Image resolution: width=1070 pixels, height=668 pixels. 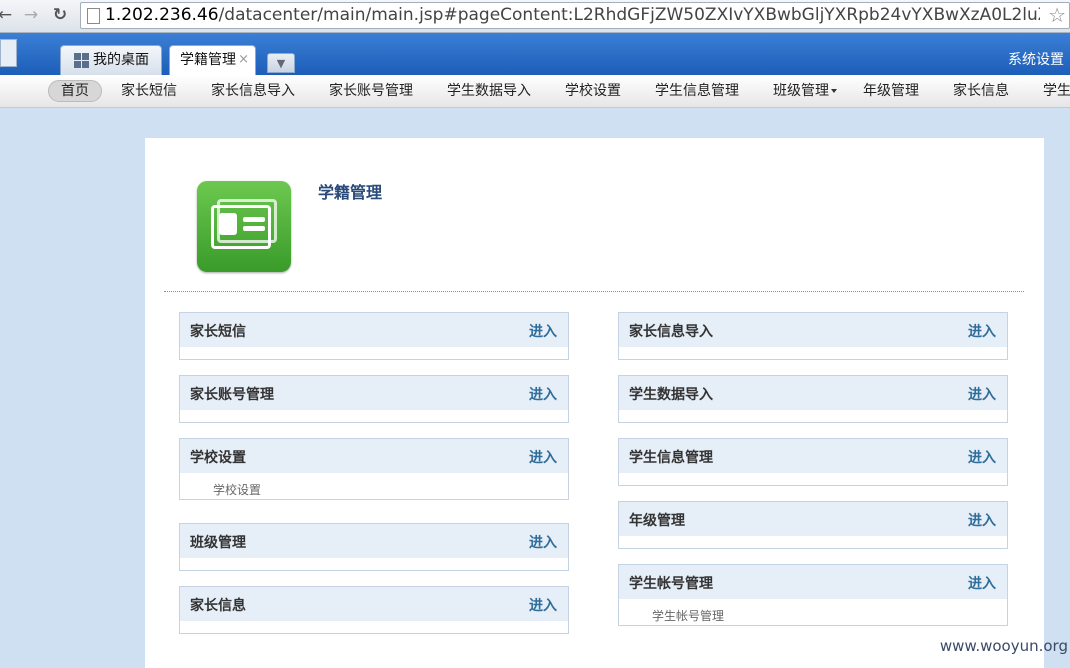 I want to click on divider, so click(x=594, y=291).